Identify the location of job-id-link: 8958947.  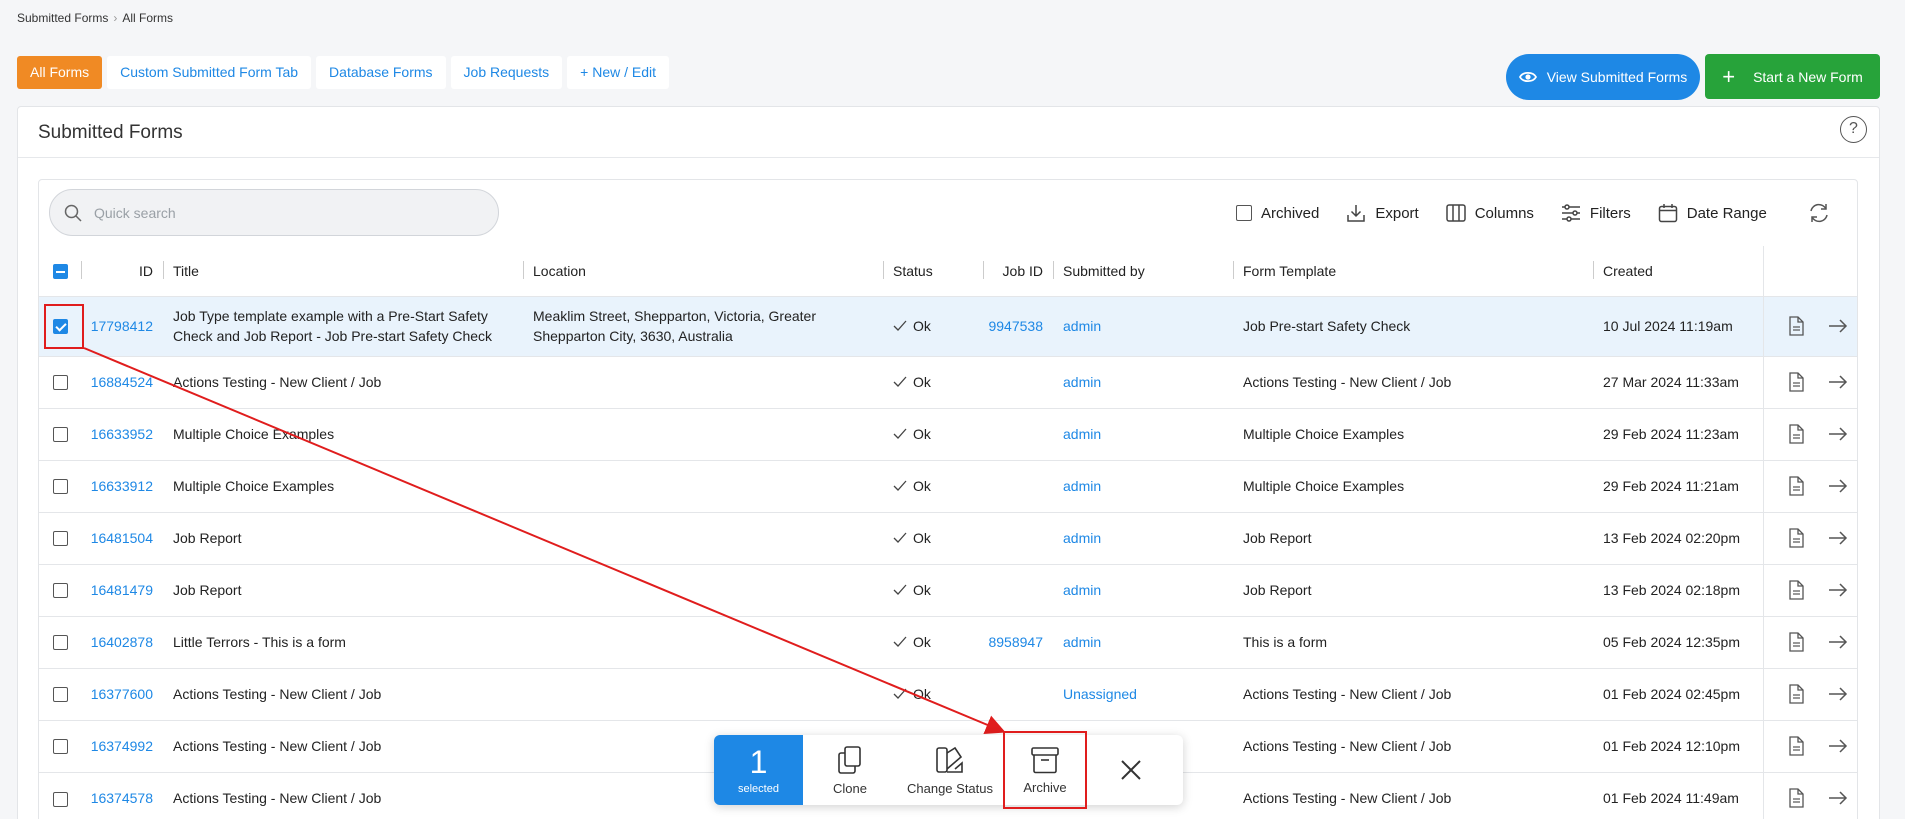
(1018, 641).